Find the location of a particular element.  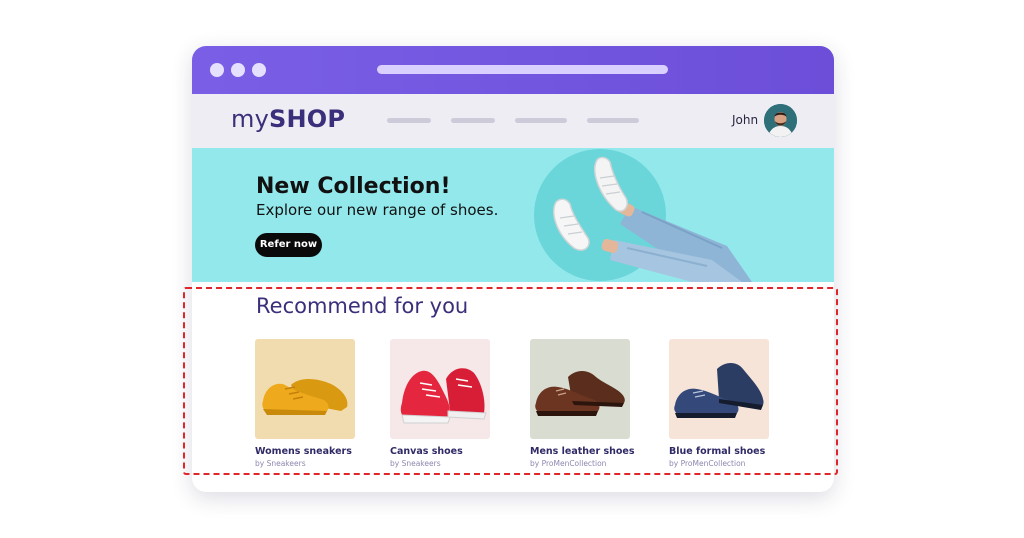

product-card: Blue formal shoes by ProMenCollection is located at coordinates (729, 403).